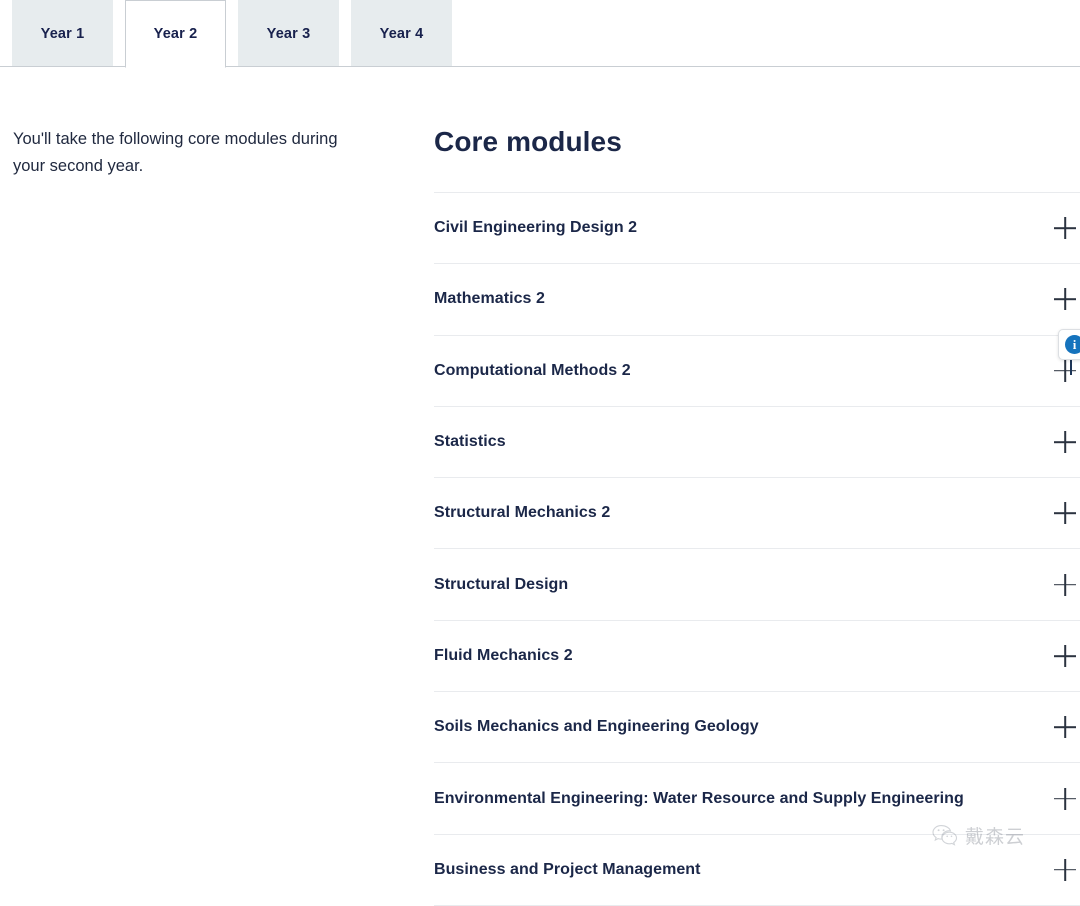 This screenshot has height=906, width=1080. I want to click on list-item: Business and Project Management, so click(757, 869).